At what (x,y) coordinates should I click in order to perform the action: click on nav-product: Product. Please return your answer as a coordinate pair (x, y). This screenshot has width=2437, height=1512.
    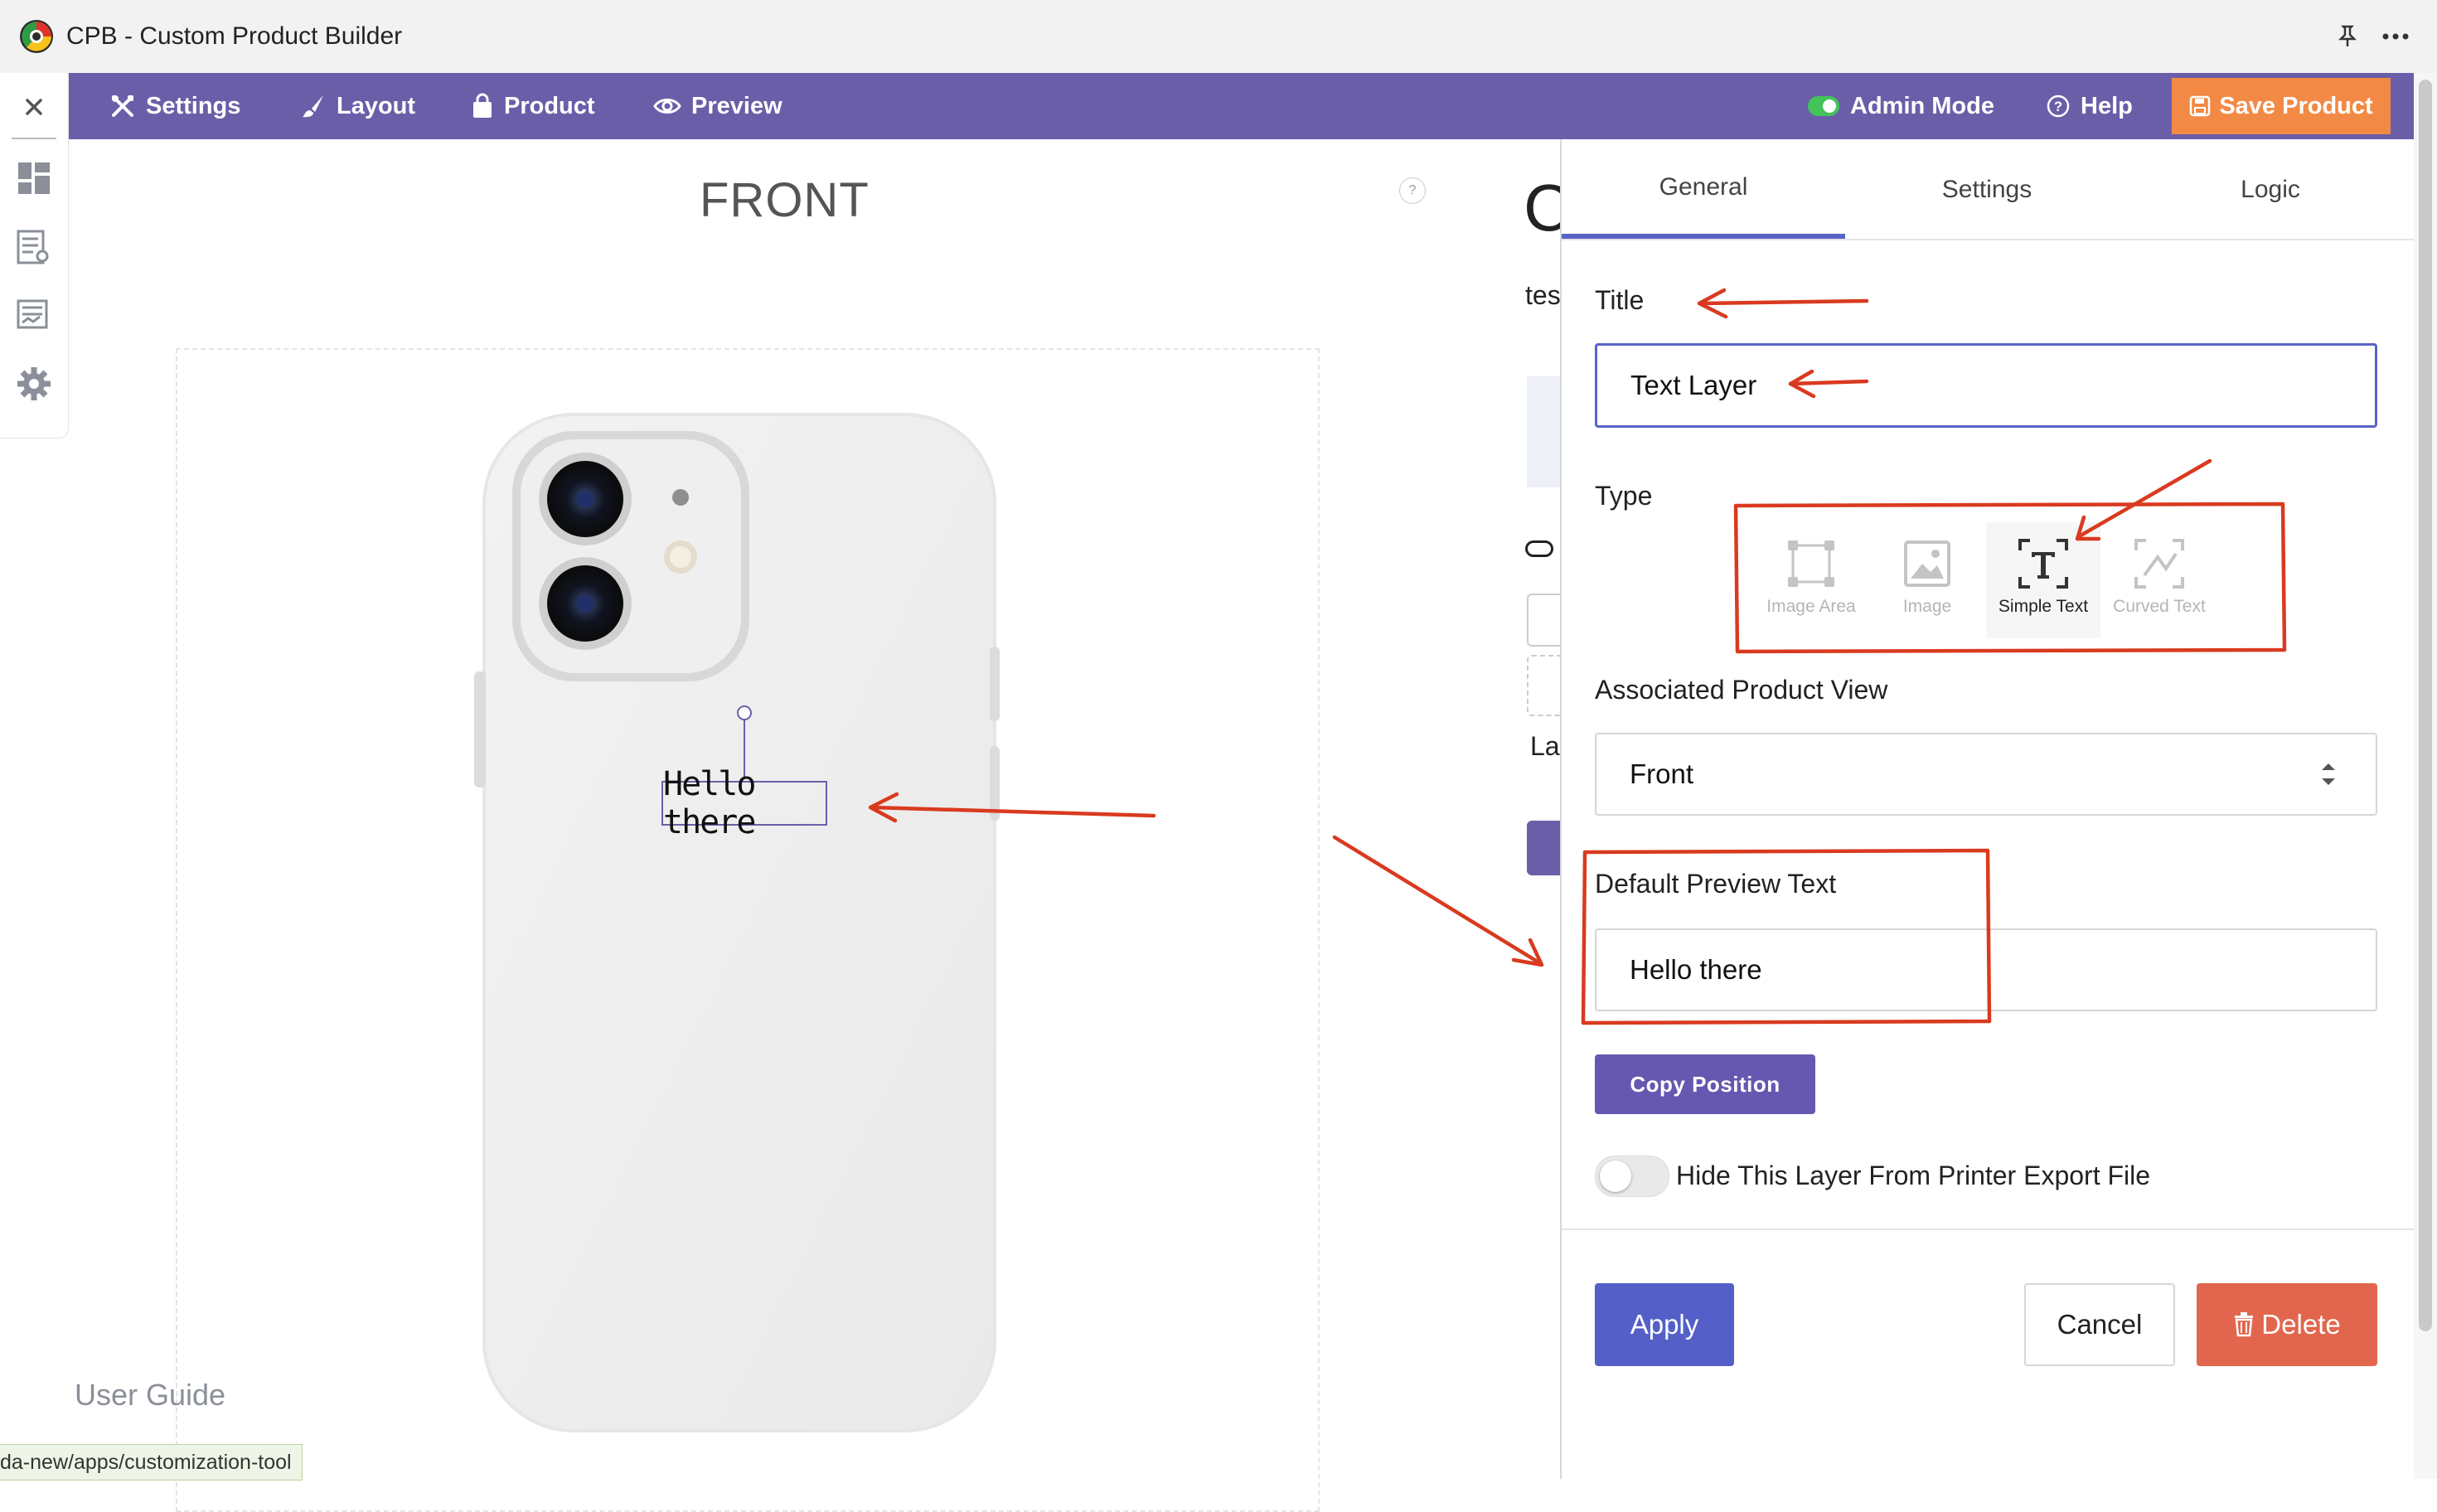
    Looking at the image, I should click on (533, 106).